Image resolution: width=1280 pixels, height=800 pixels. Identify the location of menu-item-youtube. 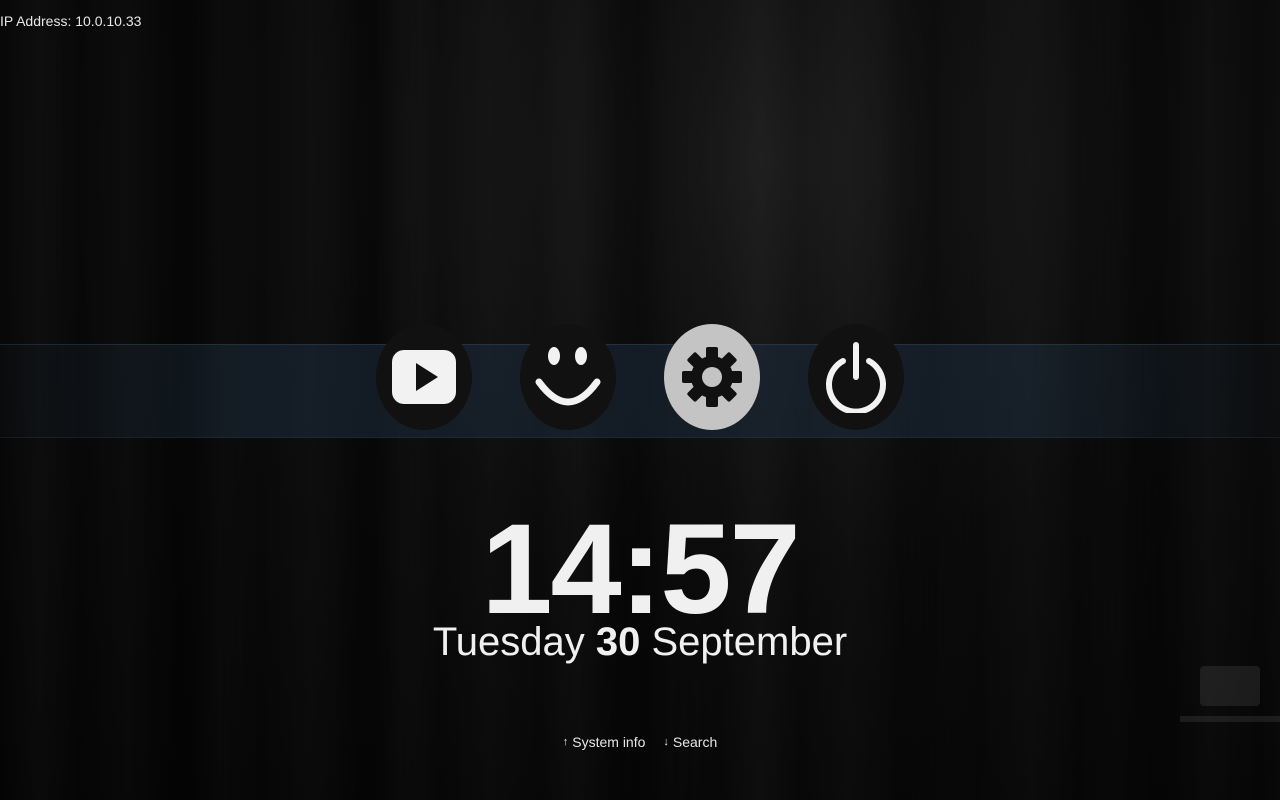
(424, 377).